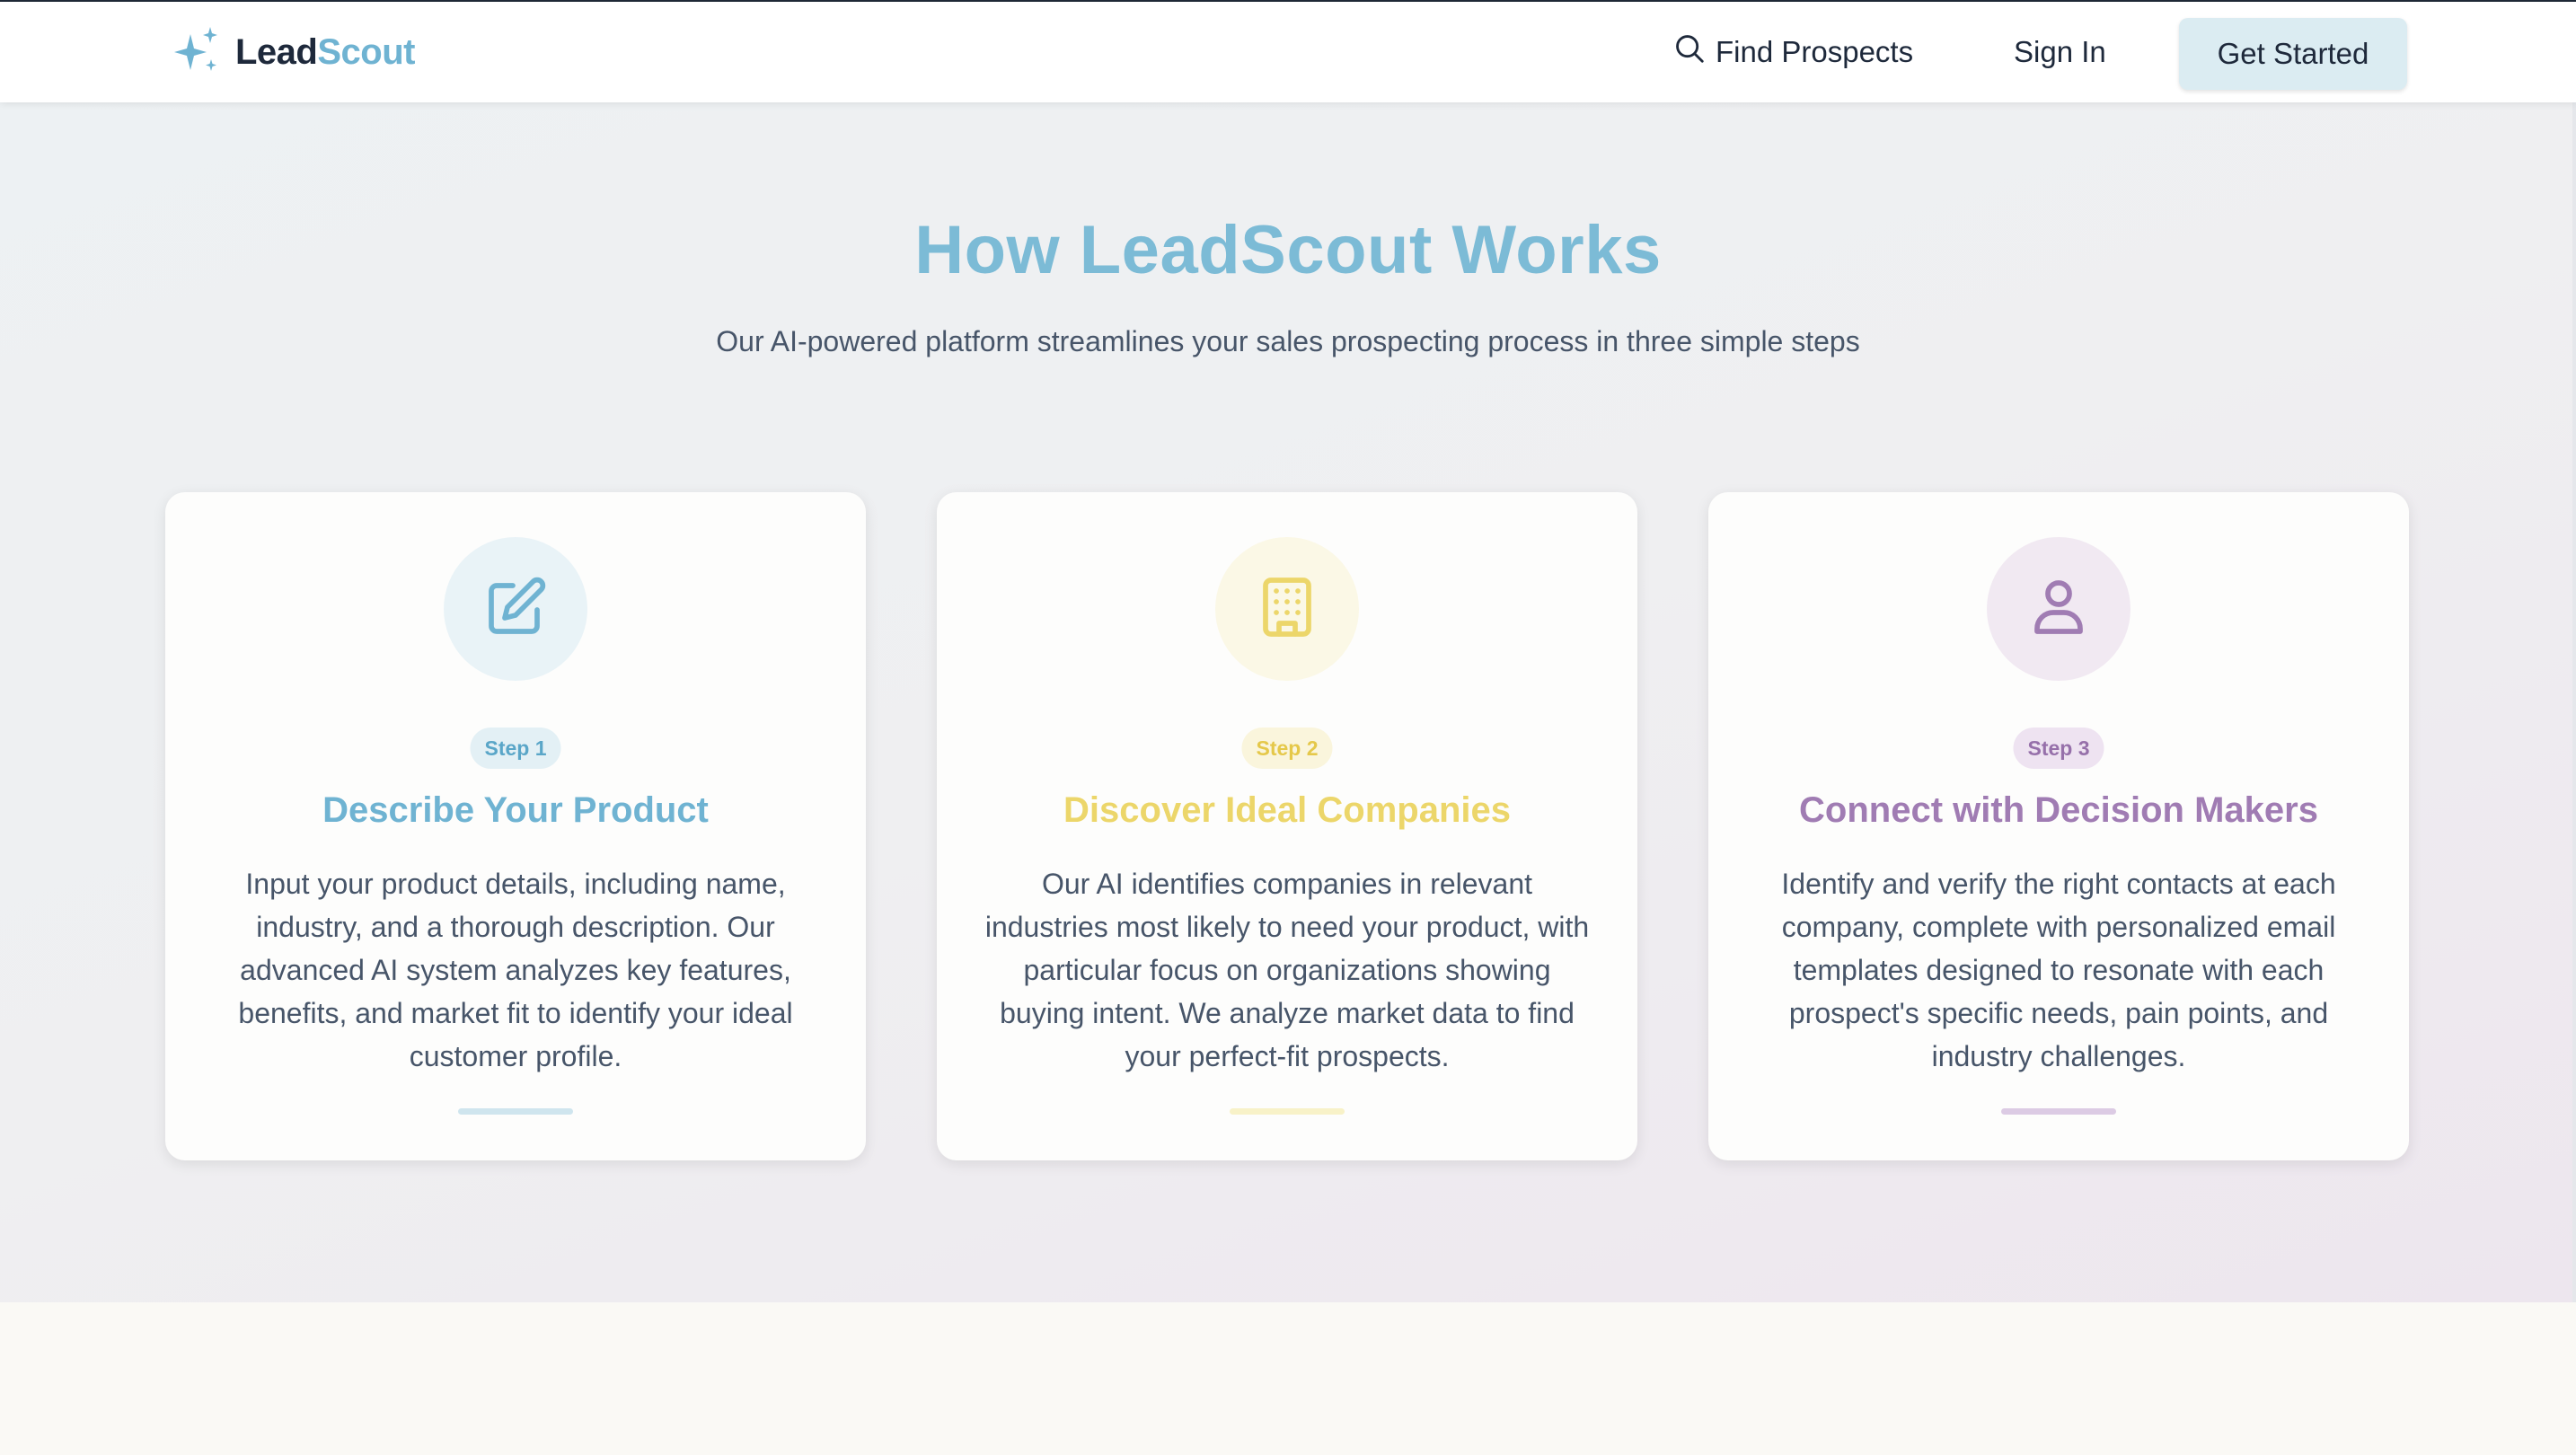 This screenshot has height=1455, width=2576. I want to click on step-1-accent-bar, so click(515, 1111).